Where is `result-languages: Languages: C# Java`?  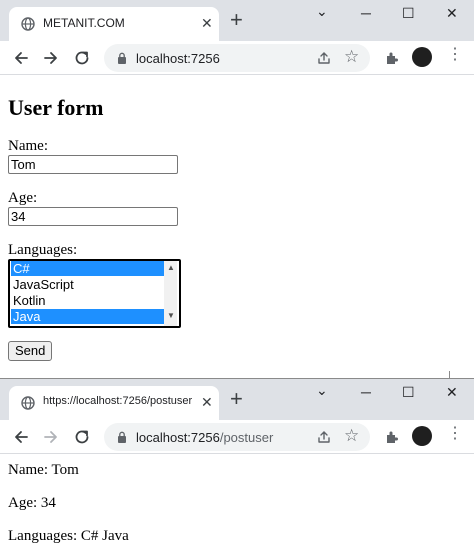
result-languages: Languages: C# Java is located at coordinates (68, 536).